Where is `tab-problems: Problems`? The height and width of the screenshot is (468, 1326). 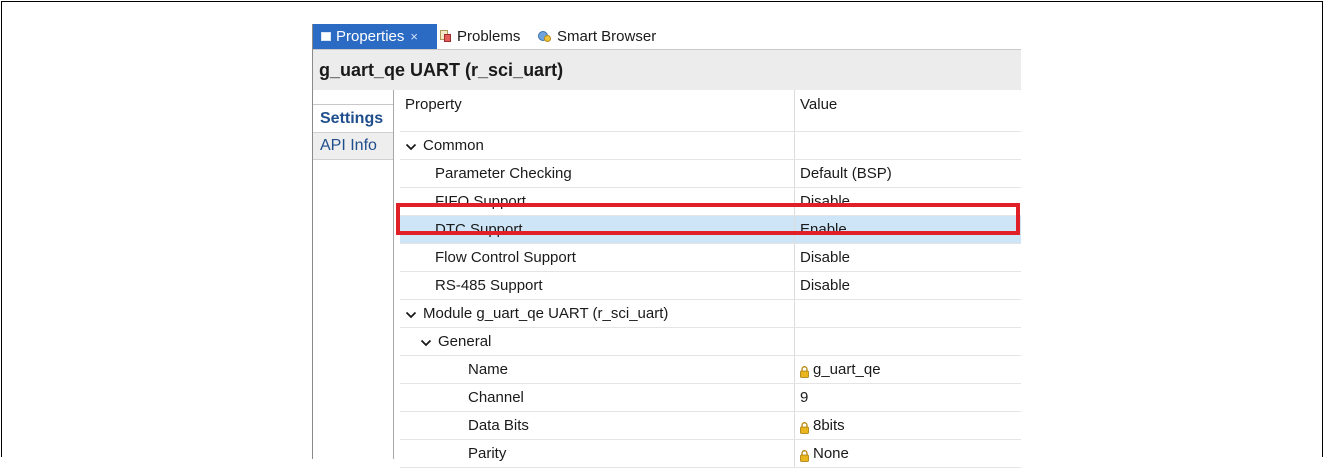 tab-problems: Problems is located at coordinates (479, 36).